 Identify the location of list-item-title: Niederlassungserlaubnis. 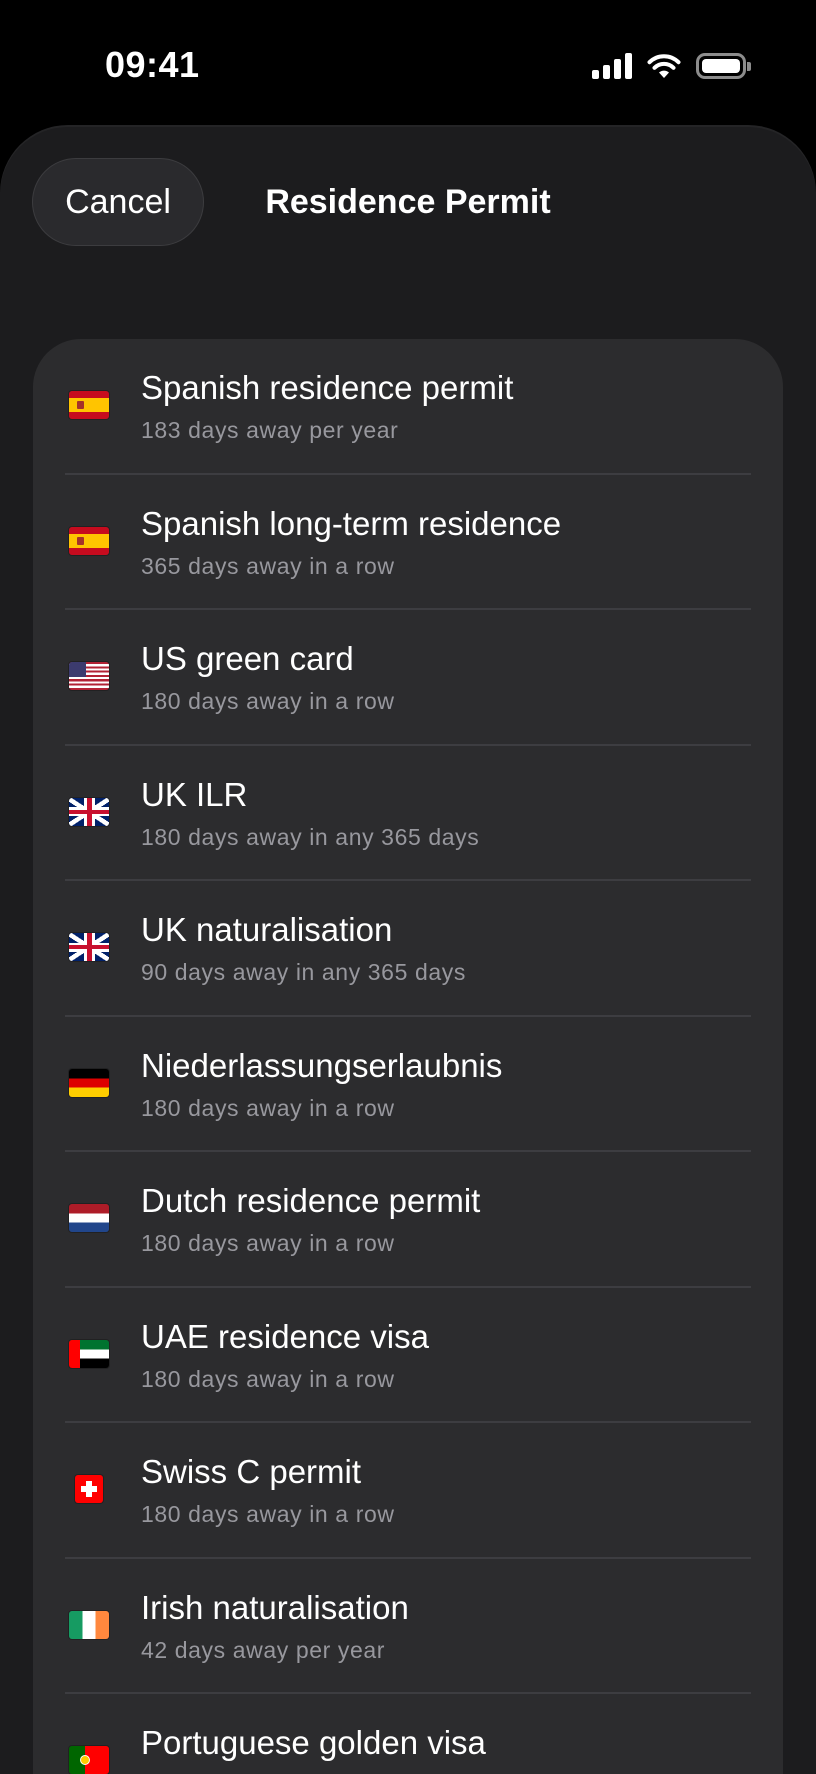
(322, 1065).